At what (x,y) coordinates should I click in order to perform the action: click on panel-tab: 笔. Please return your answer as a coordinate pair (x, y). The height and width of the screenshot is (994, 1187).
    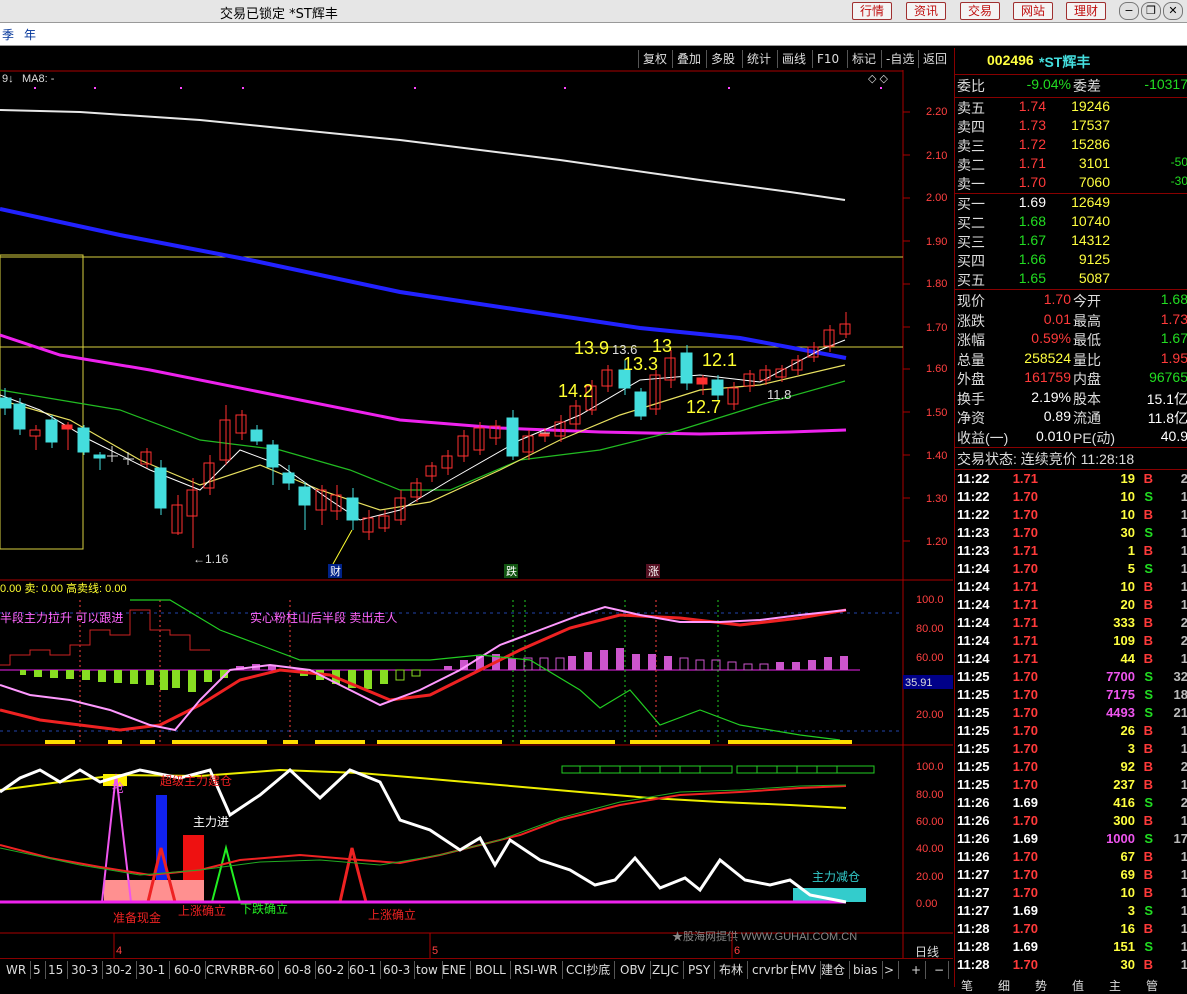
    Looking at the image, I should click on (967, 985).